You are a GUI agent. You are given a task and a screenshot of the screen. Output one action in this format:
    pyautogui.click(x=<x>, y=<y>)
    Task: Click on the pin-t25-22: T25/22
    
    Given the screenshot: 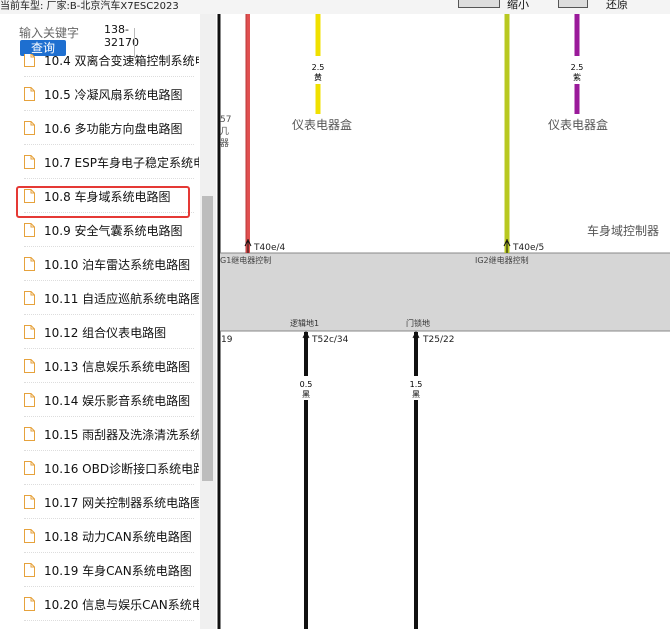 What is the action you would take?
    pyautogui.click(x=438, y=340)
    